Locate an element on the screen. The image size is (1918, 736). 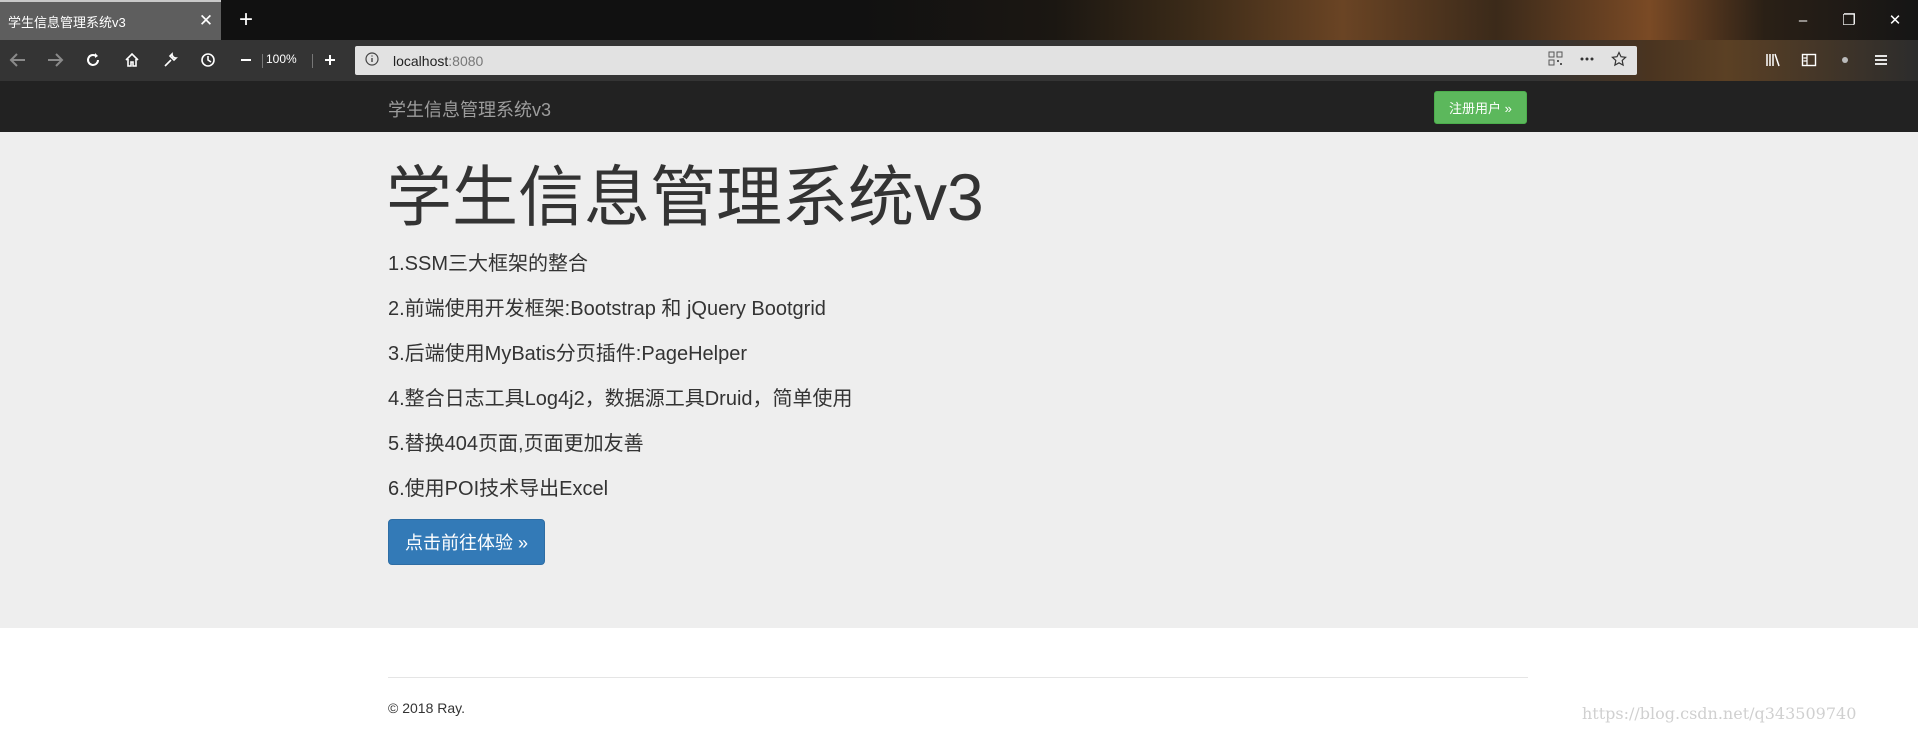
list-item: 5.替换404页面,页面更加友善 is located at coordinates (516, 444).